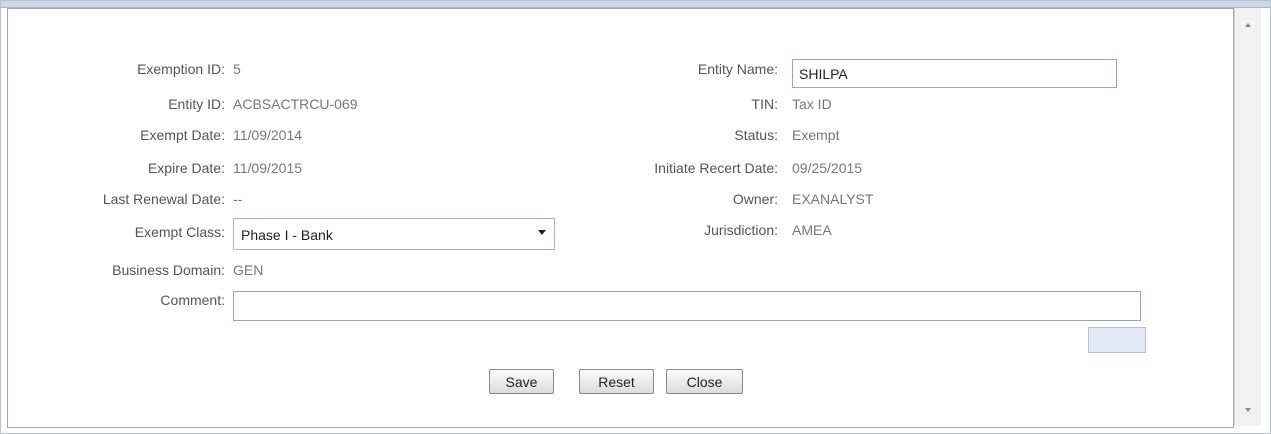 This screenshot has height=434, width=1271. Describe the element at coordinates (755, 199) in the screenshot. I see `owner-label: Owner:` at that location.